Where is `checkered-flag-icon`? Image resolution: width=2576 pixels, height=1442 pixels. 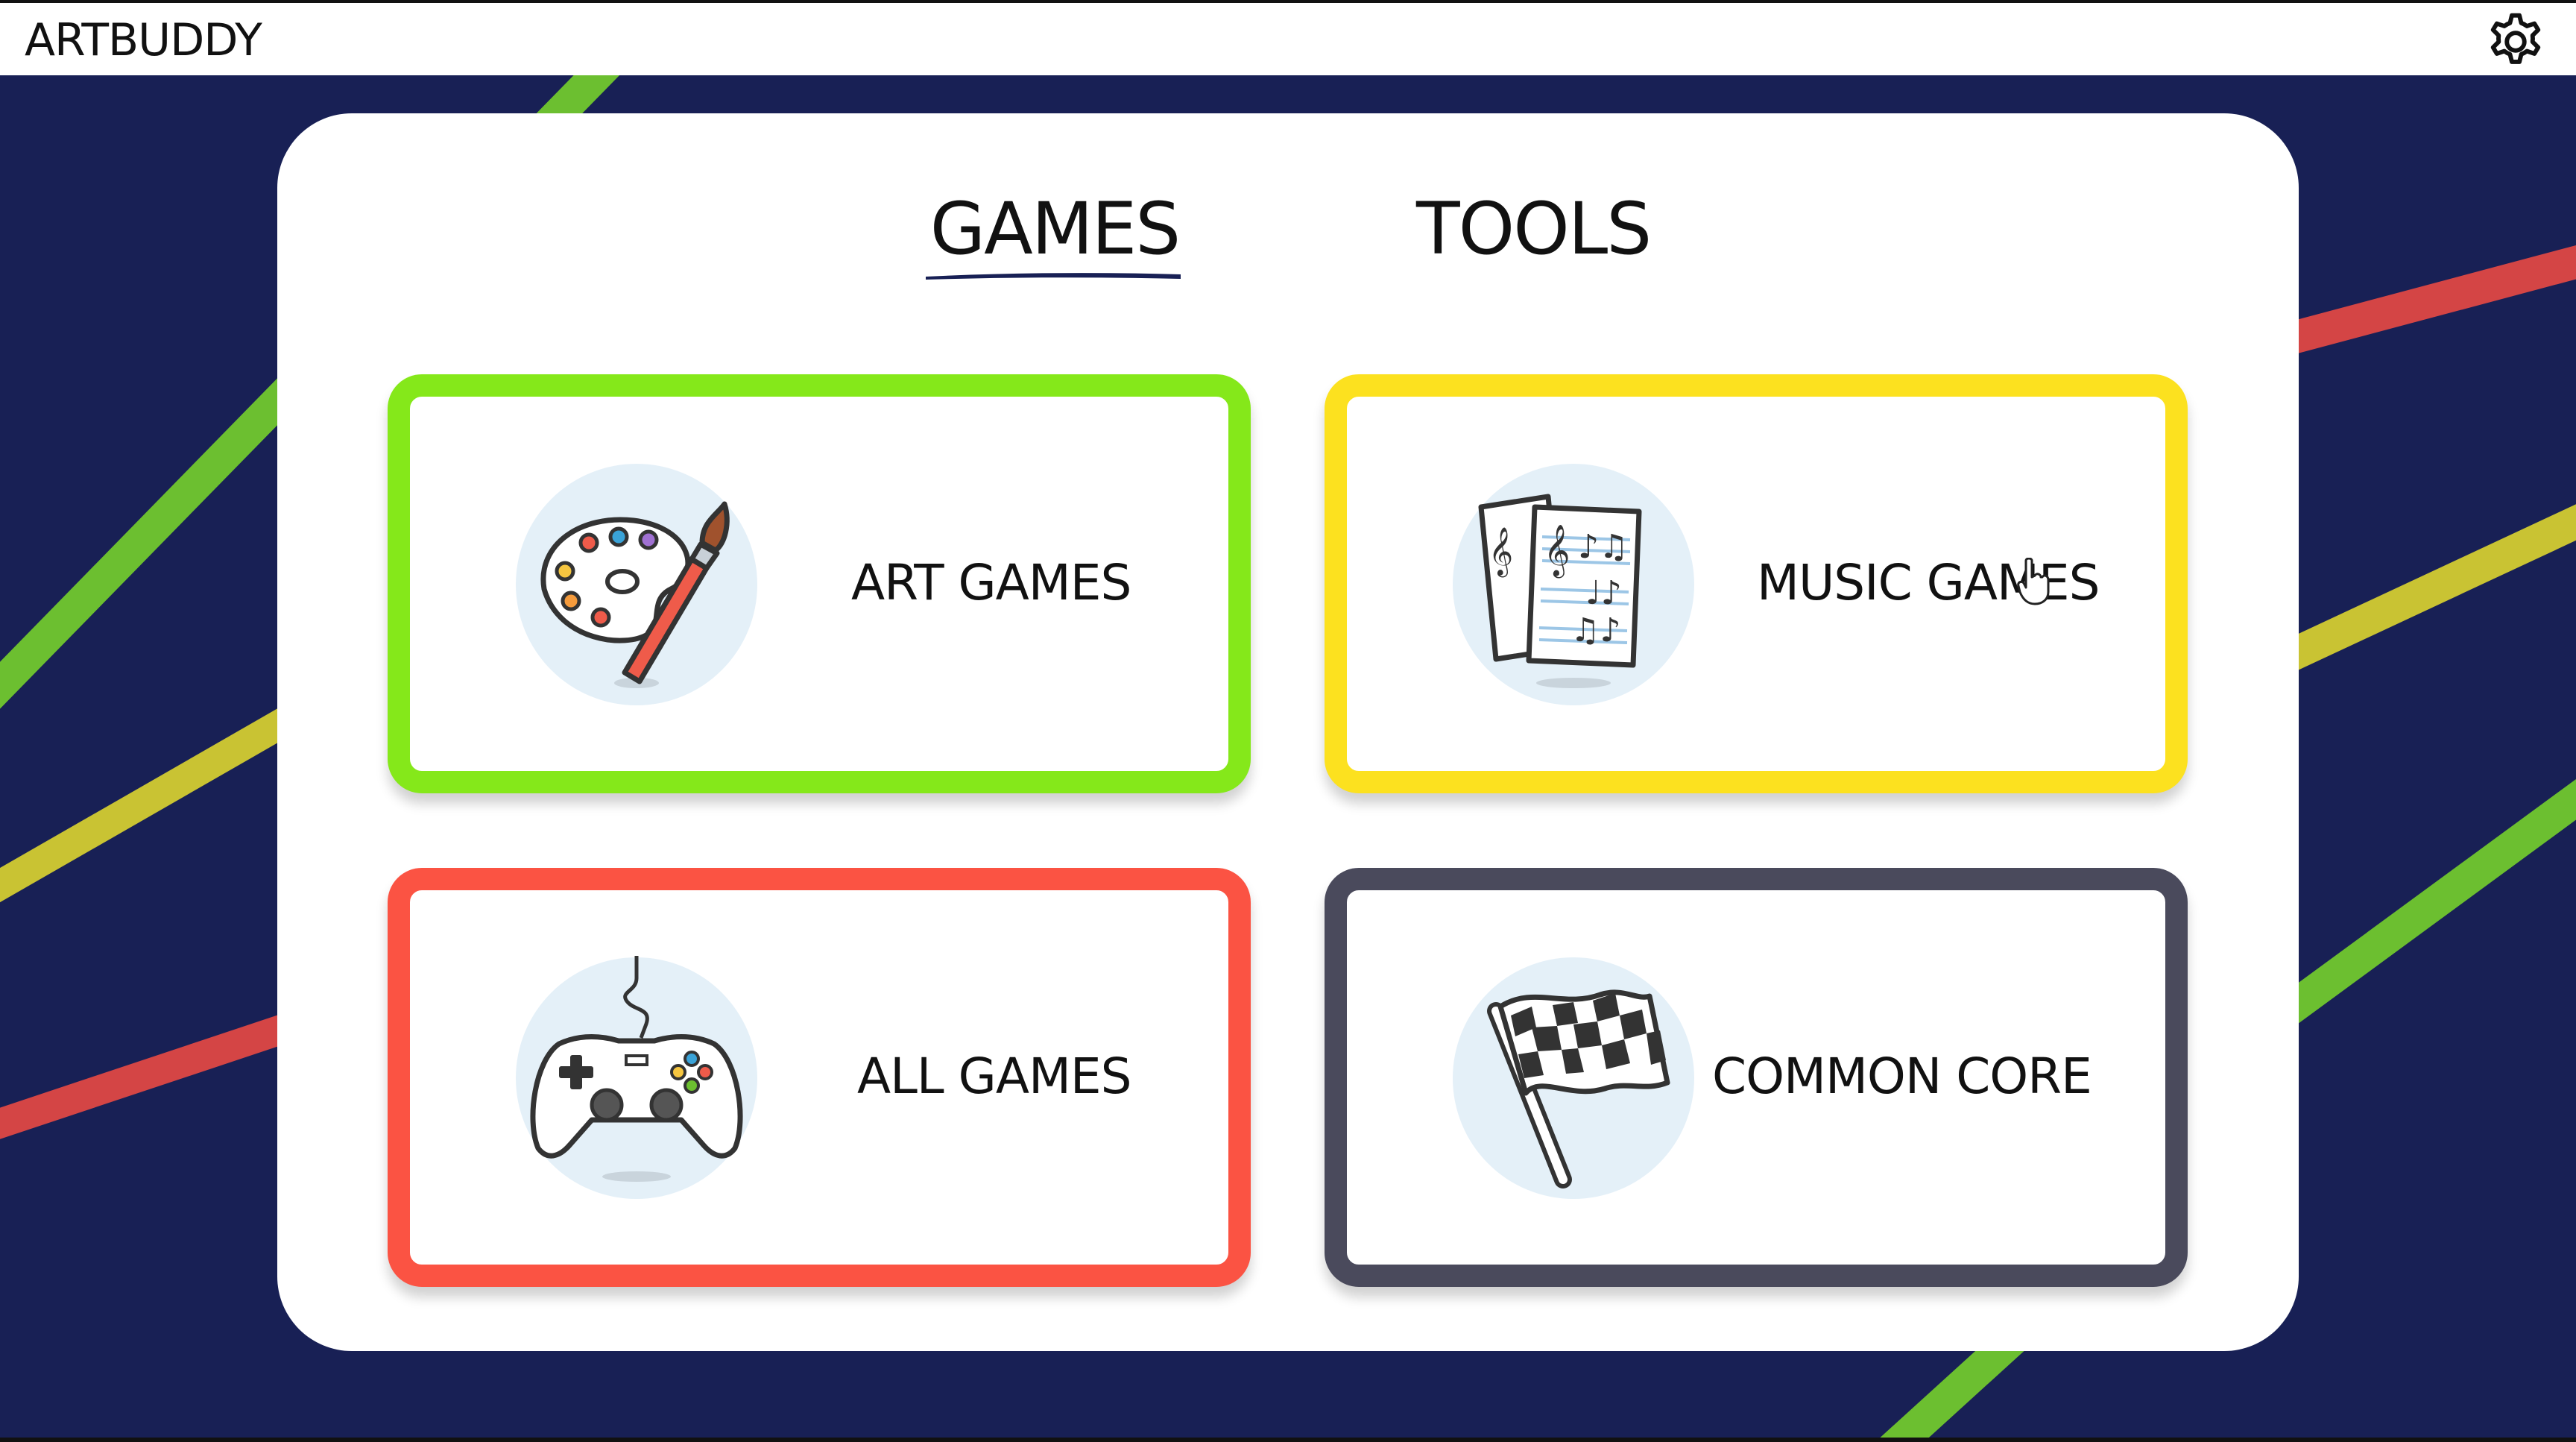
checkered-flag-icon is located at coordinates (1573, 1078).